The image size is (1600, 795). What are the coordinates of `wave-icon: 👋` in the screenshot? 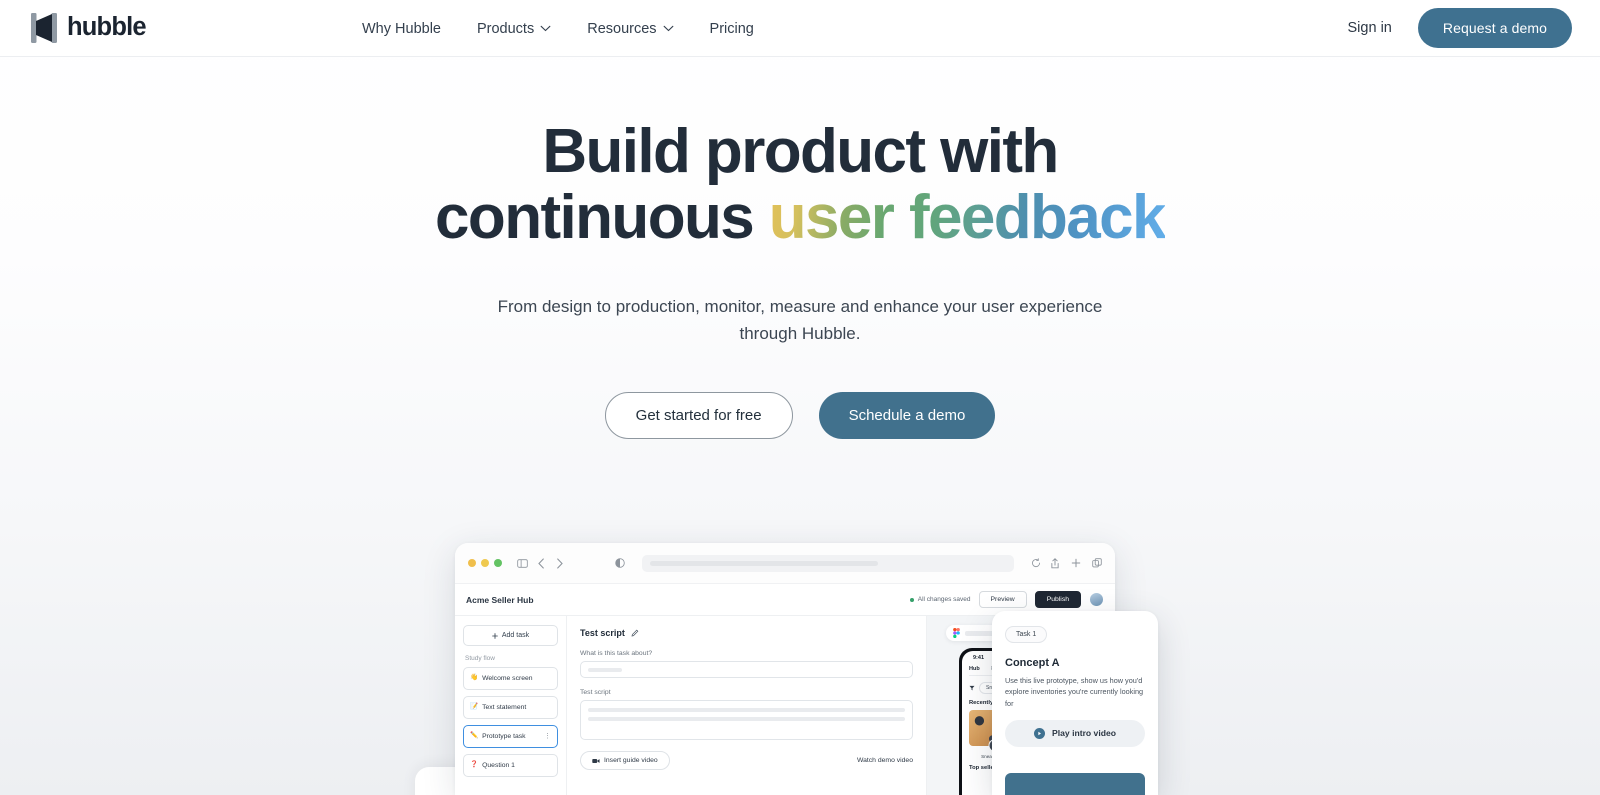 It's located at (474, 678).